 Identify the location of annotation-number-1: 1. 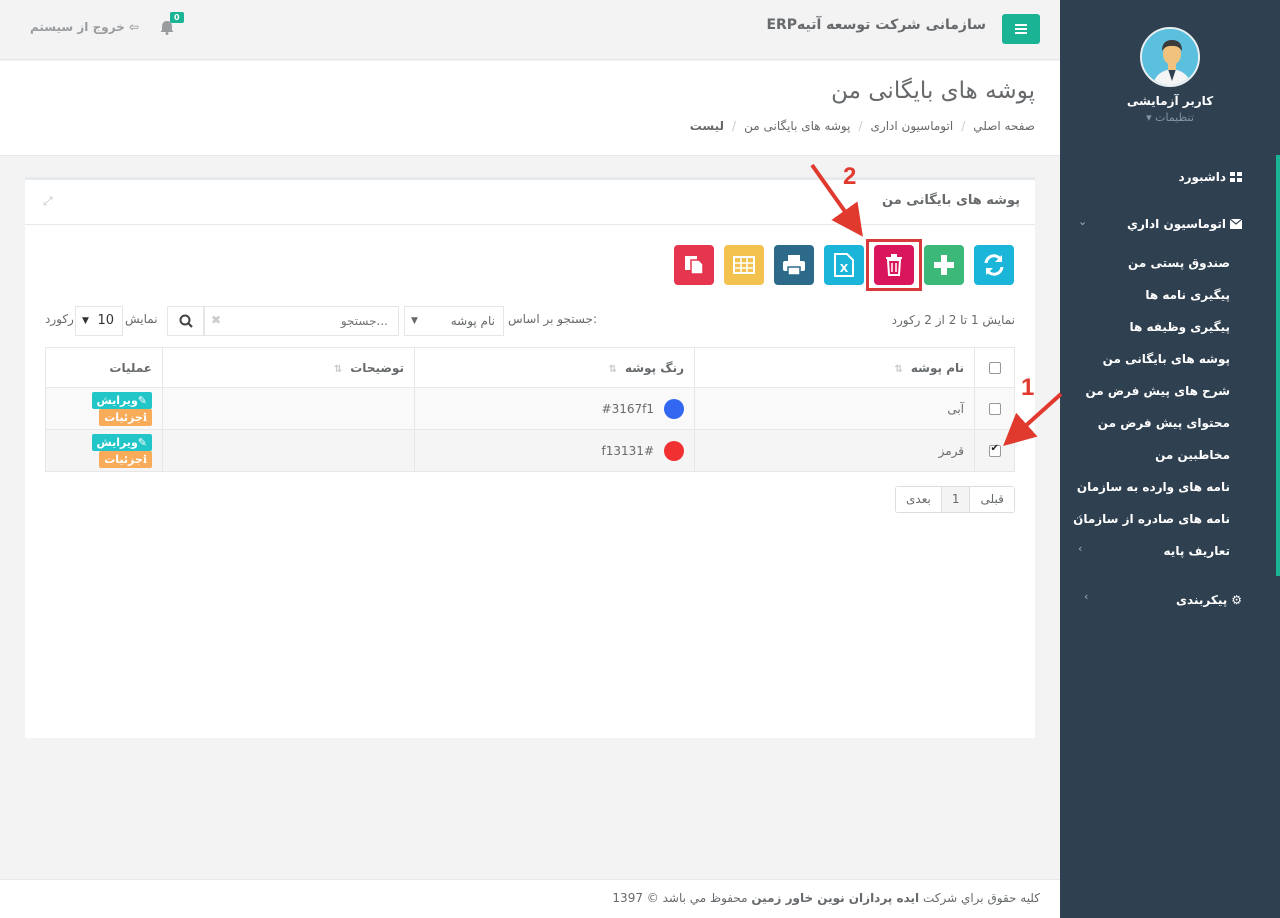
(1028, 387).